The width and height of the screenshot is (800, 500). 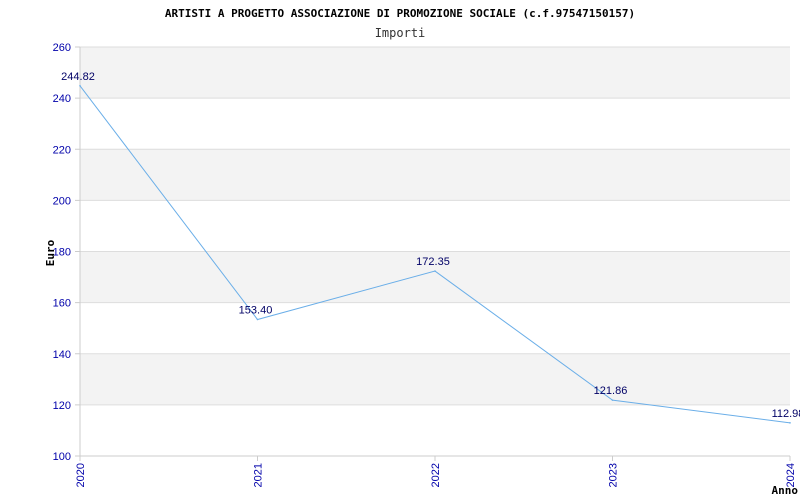 What do you see at coordinates (62, 355) in the screenshot?
I see `y-tick-label: 140` at bounding box center [62, 355].